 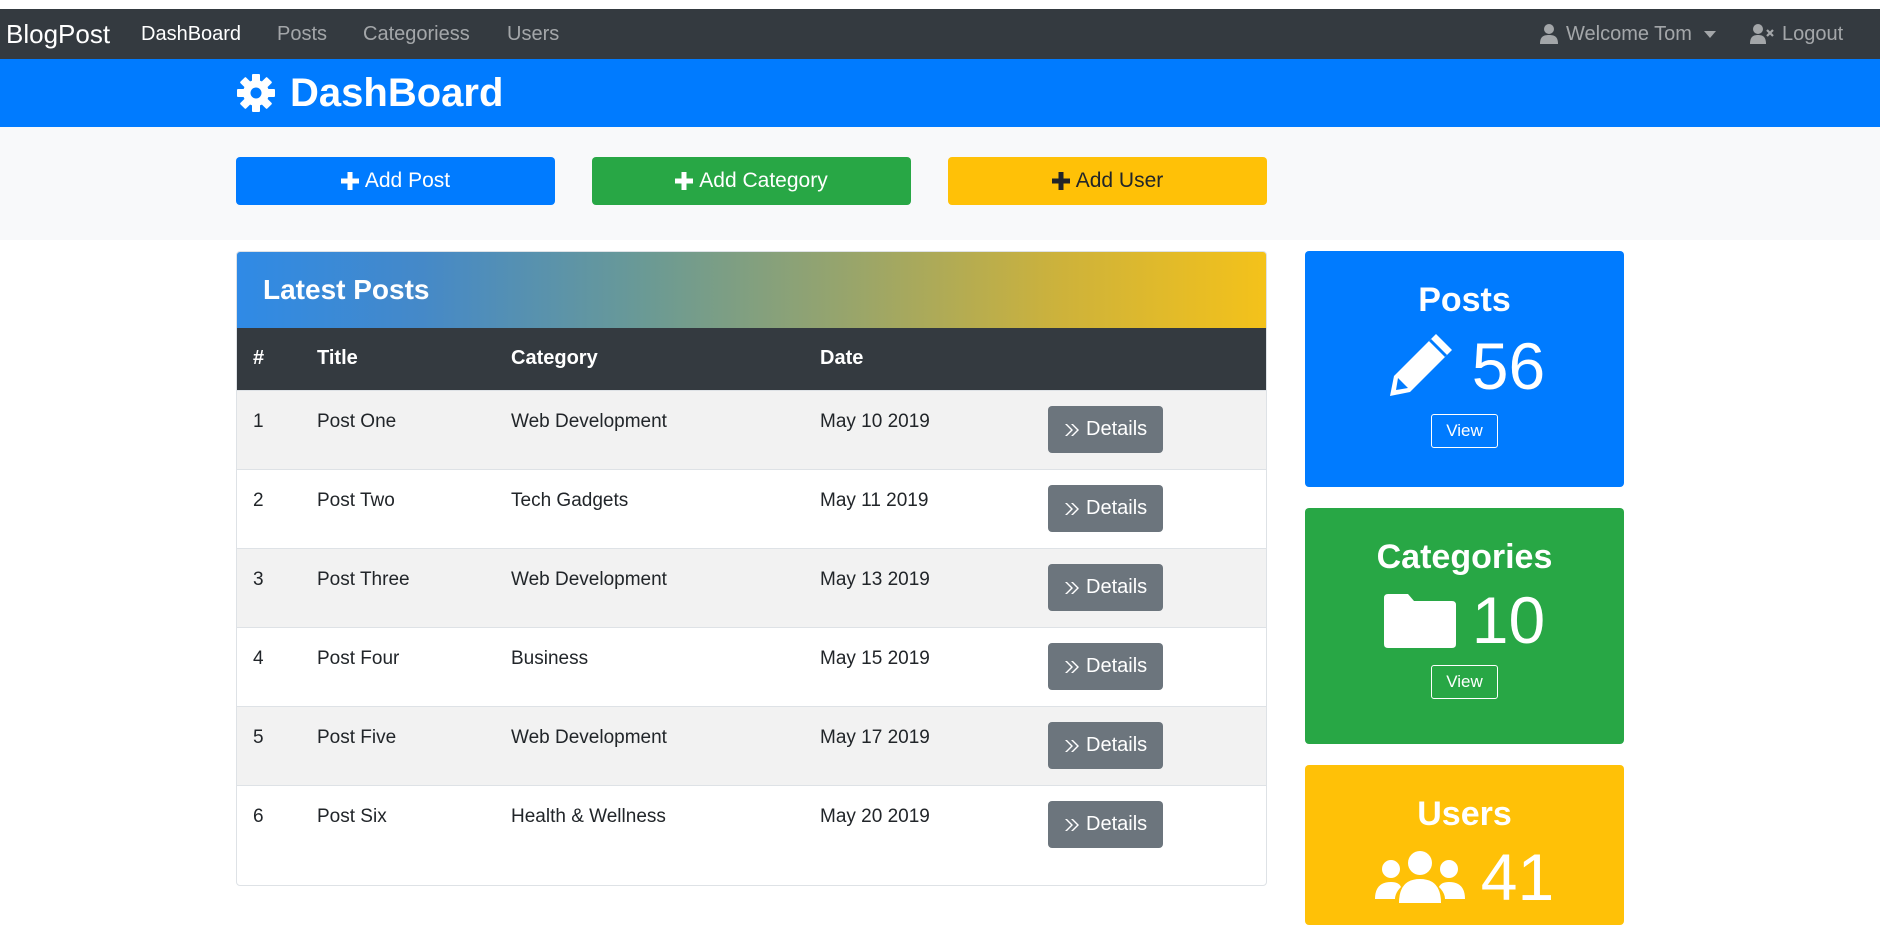 I want to click on table-header-row: # Title Category Date, so click(x=751, y=359).